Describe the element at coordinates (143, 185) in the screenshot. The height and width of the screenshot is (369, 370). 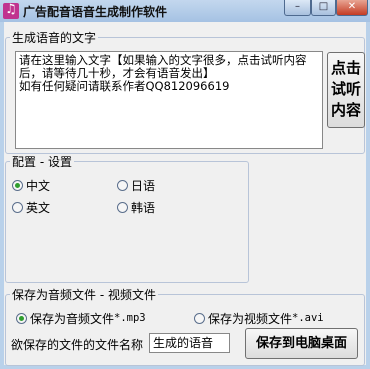
I see `radio-japanese-label: 日语` at that location.